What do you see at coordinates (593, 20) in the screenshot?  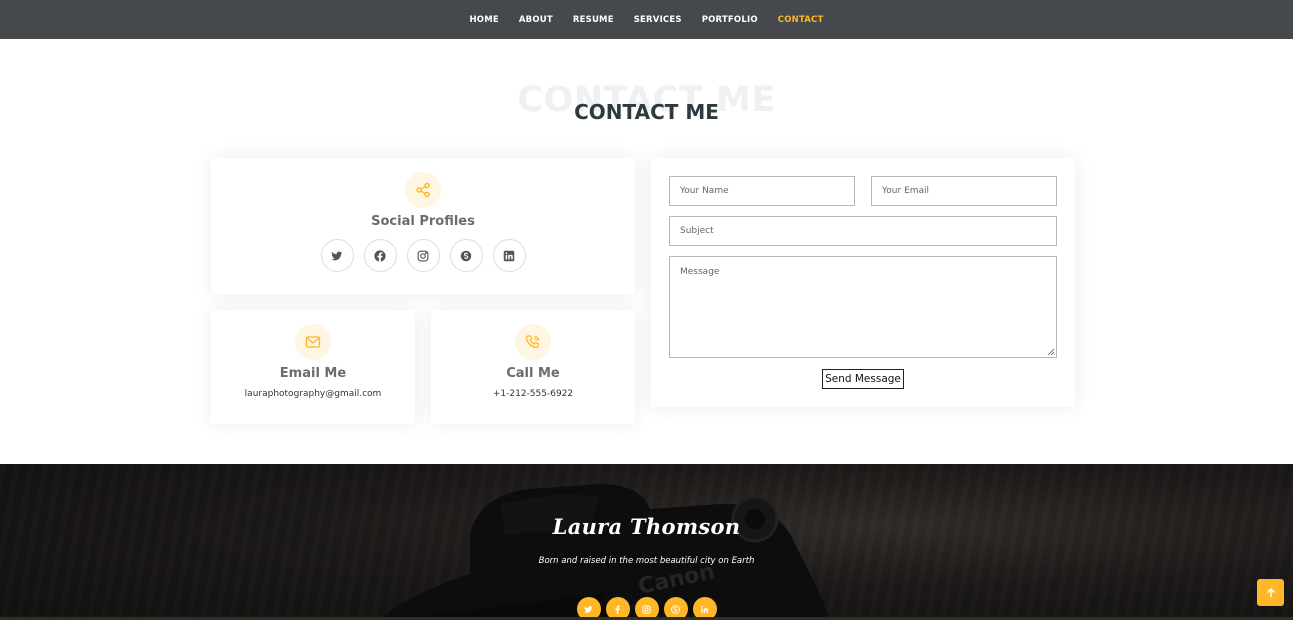 I see `nav-resume: RESUME` at bounding box center [593, 20].